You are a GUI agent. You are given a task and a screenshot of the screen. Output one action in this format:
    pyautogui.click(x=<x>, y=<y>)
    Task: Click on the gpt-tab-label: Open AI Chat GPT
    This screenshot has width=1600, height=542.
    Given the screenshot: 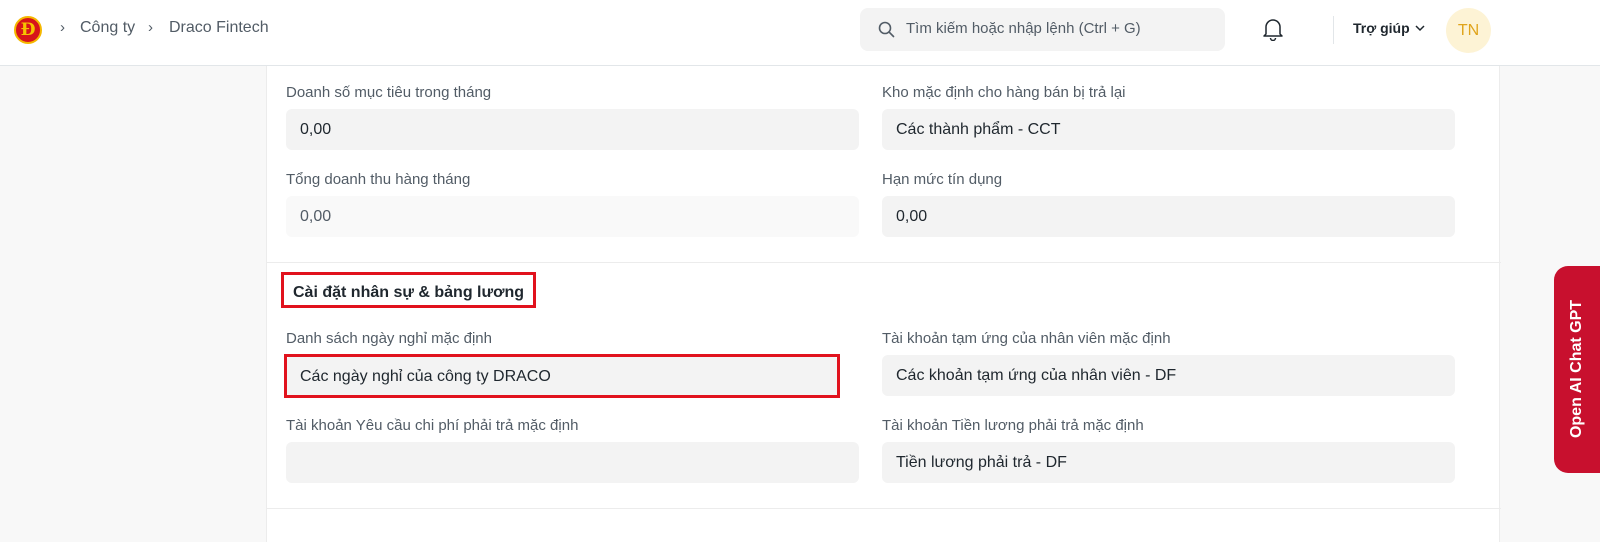 What is the action you would take?
    pyautogui.click(x=1576, y=369)
    